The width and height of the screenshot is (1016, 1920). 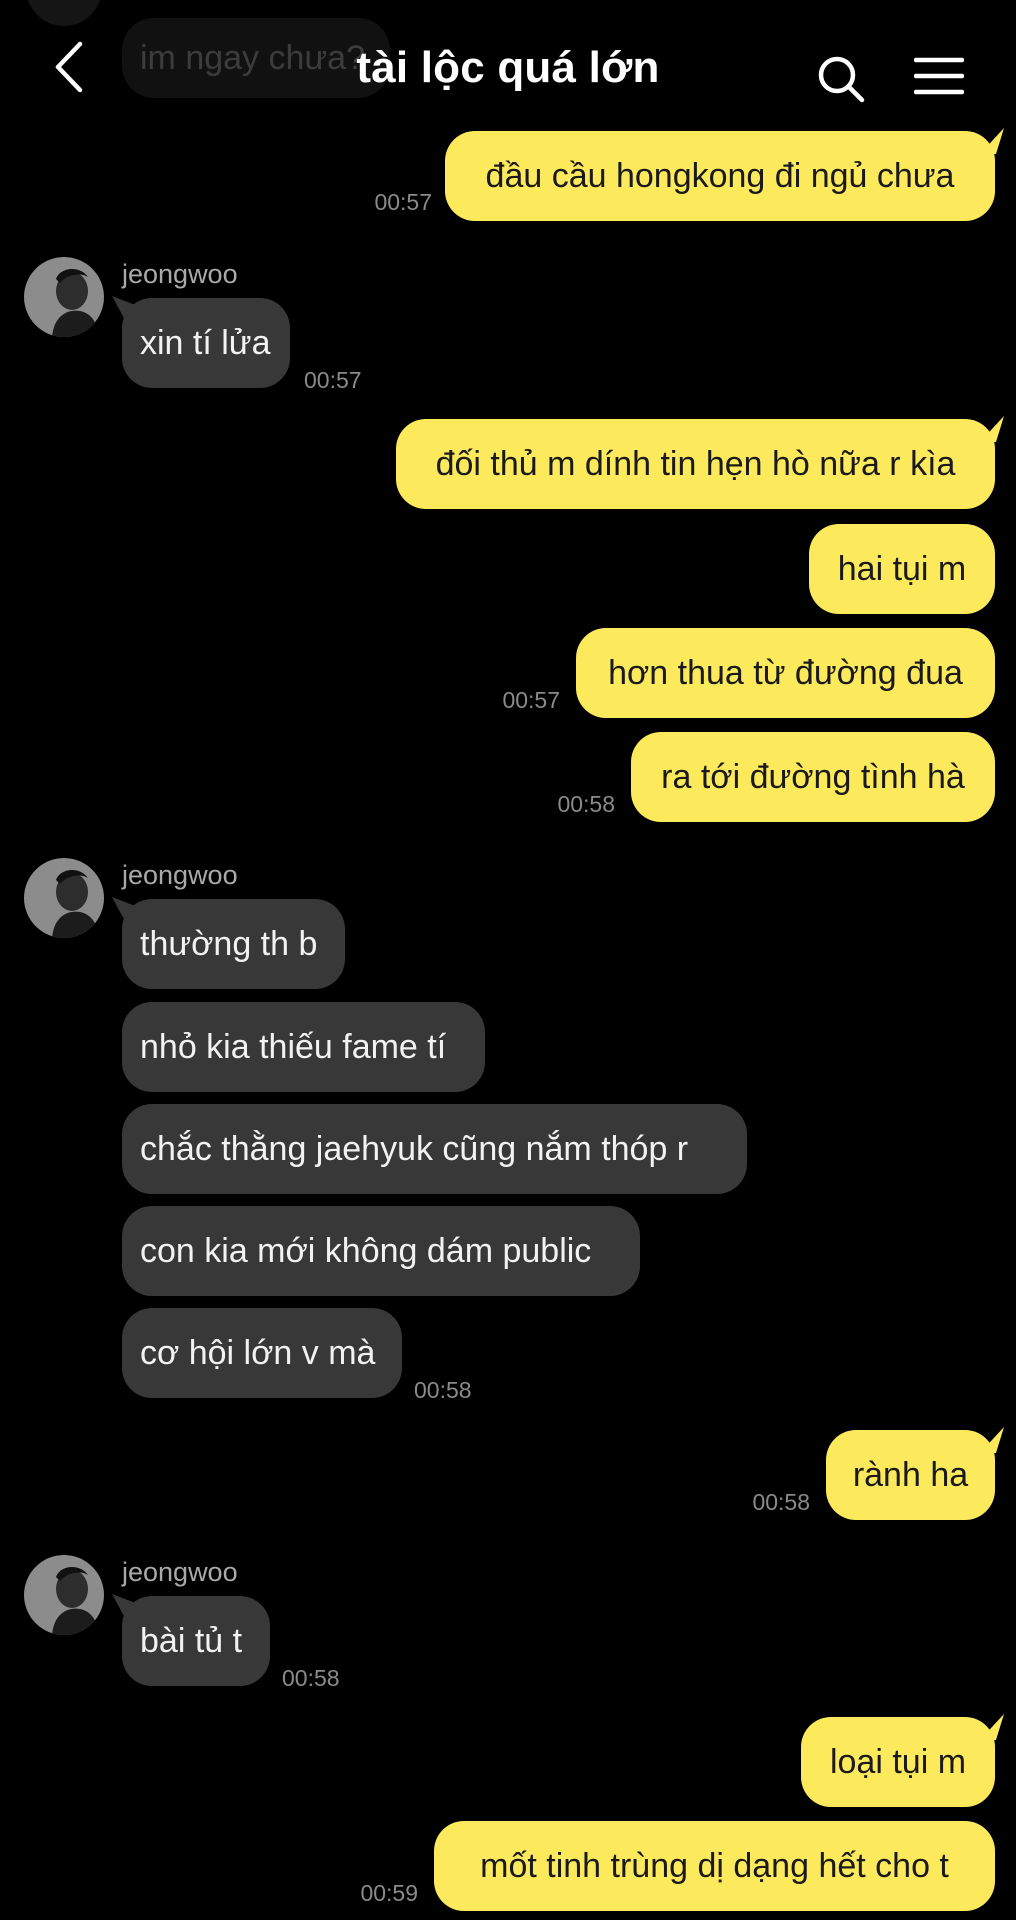 What do you see at coordinates (508, 65) in the screenshot?
I see `chat-header: im ngay chưa? tài lộc quá lớn` at bounding box center [508, 65].